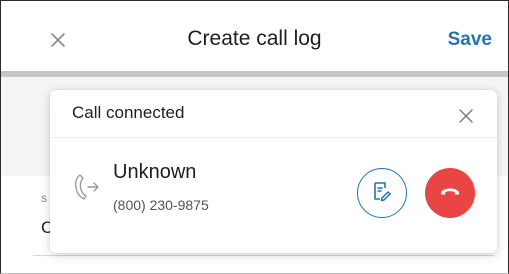 This screenshot has height=274, width=509. I want to click on page-title: Create call log, so click(254, 38).